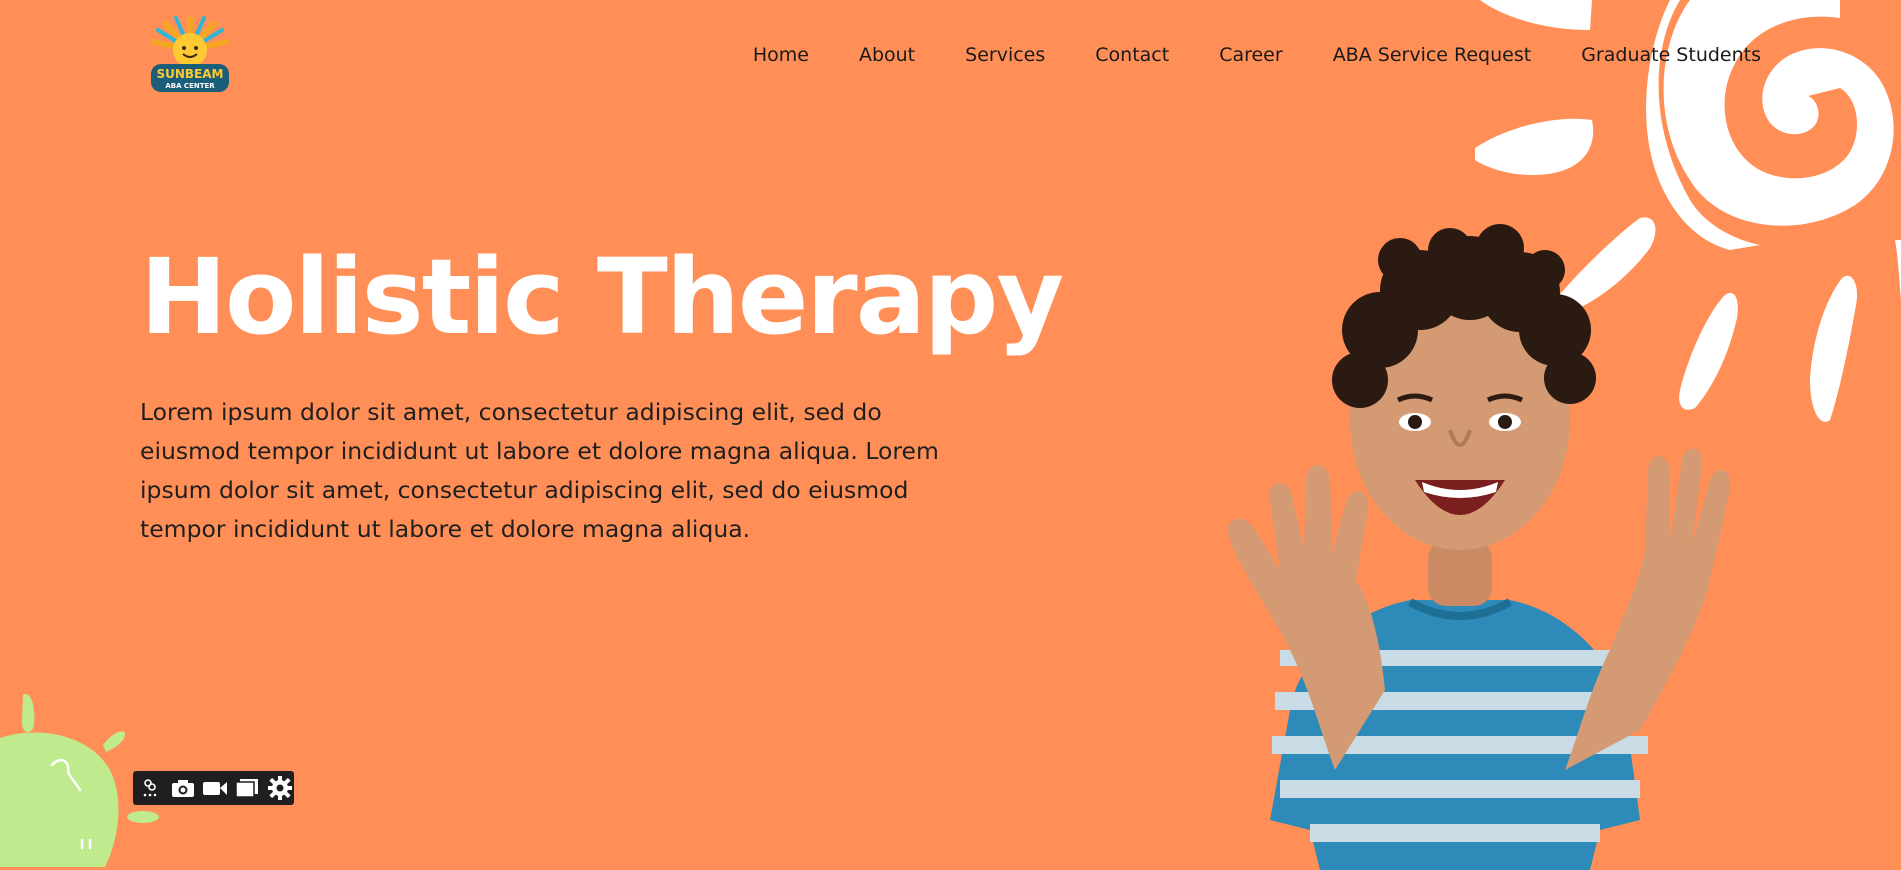 The image size is (1901, 870). I want to click on nav-contact: Contact, so click(1132, 55).